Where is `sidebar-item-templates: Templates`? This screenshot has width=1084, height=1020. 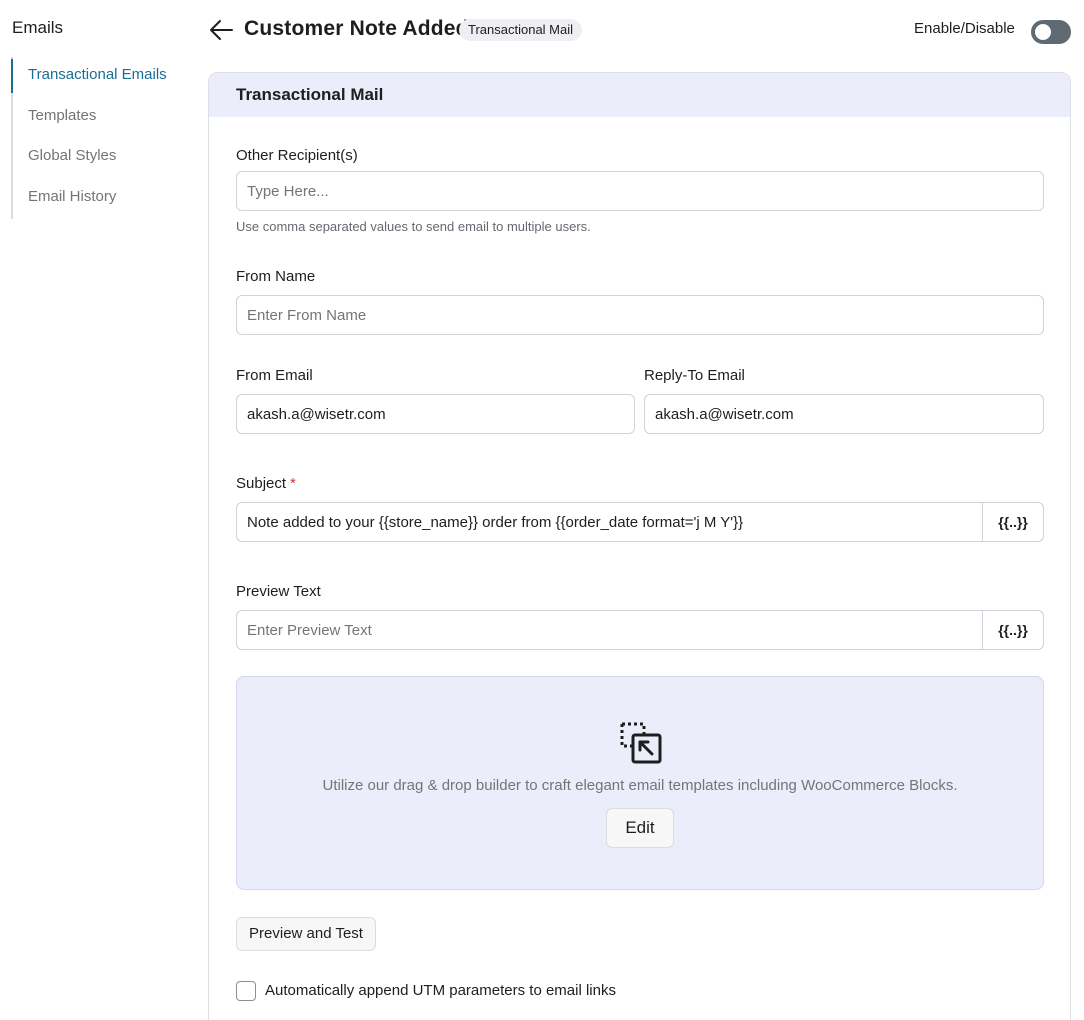
sidebar-item-templates: Templates is located at coordinates (102, 118).